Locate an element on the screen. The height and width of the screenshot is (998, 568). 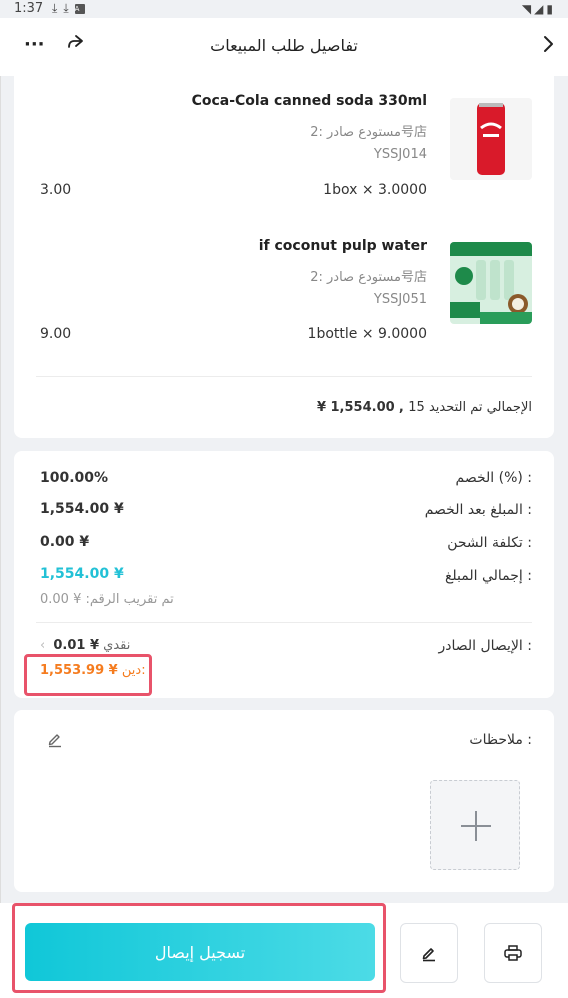
cash-amount: ¥ 0.01 is located at coordinates (76, 645).